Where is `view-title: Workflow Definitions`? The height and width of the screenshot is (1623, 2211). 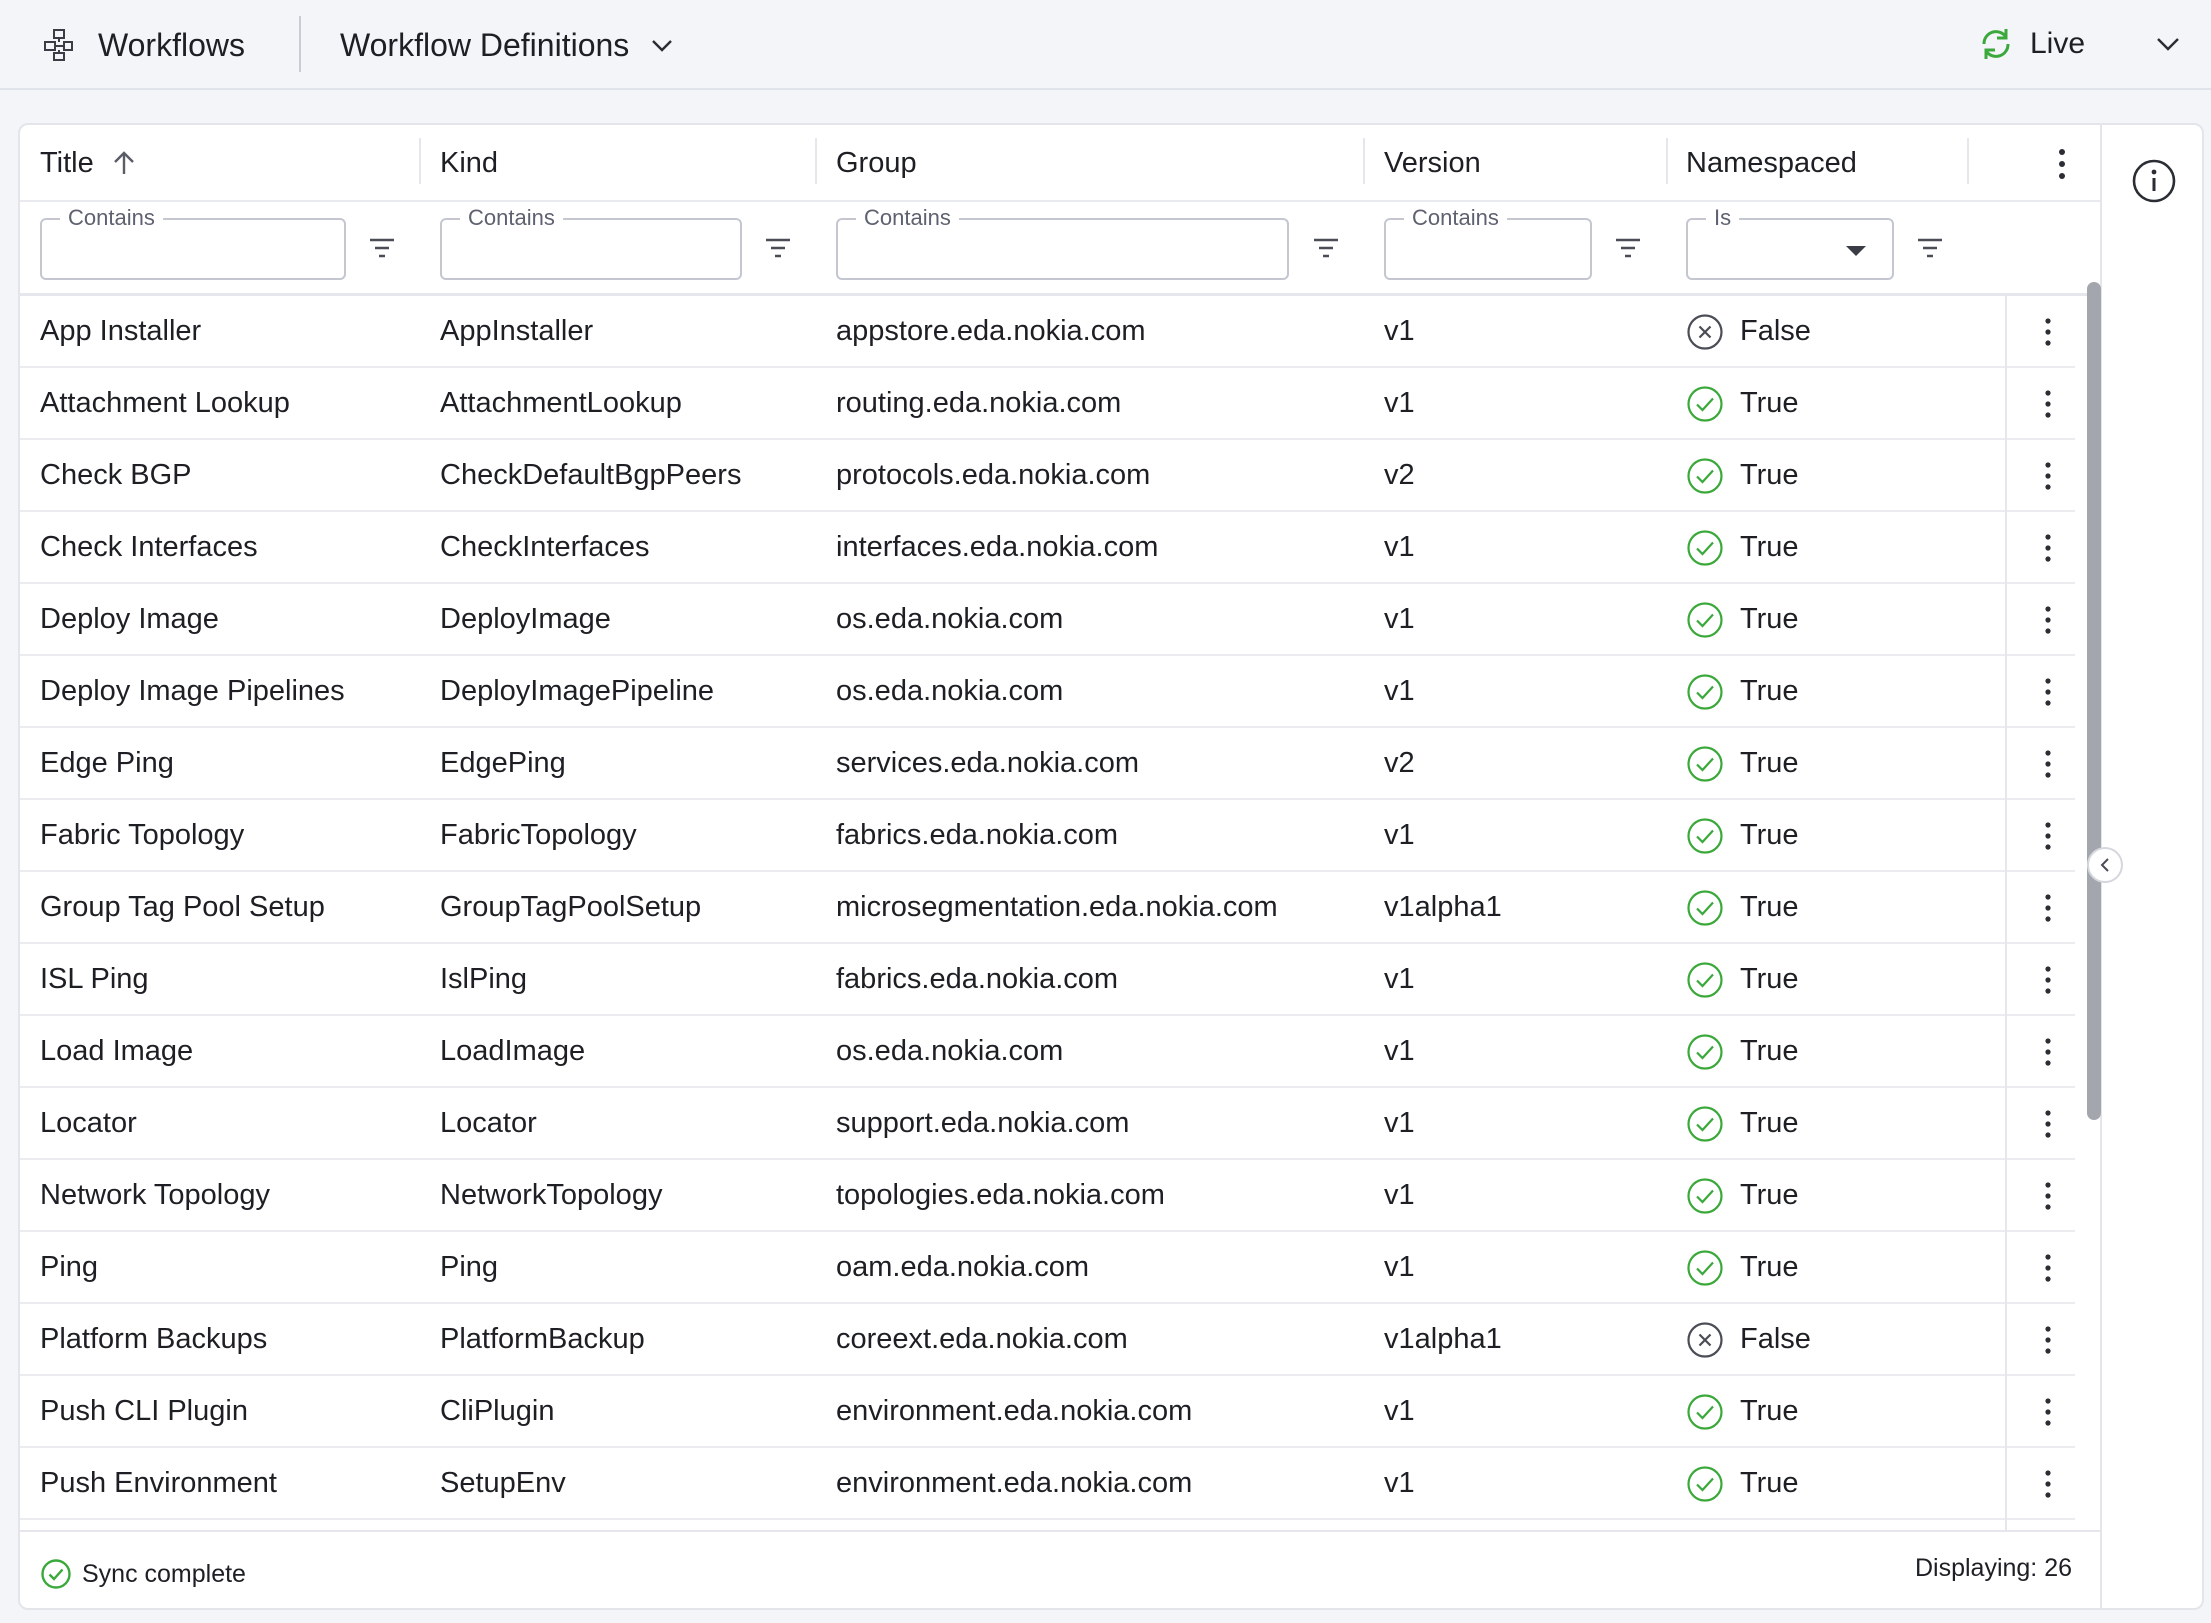 view-title: Workflow Definitions is located at coordinates (485, 44).